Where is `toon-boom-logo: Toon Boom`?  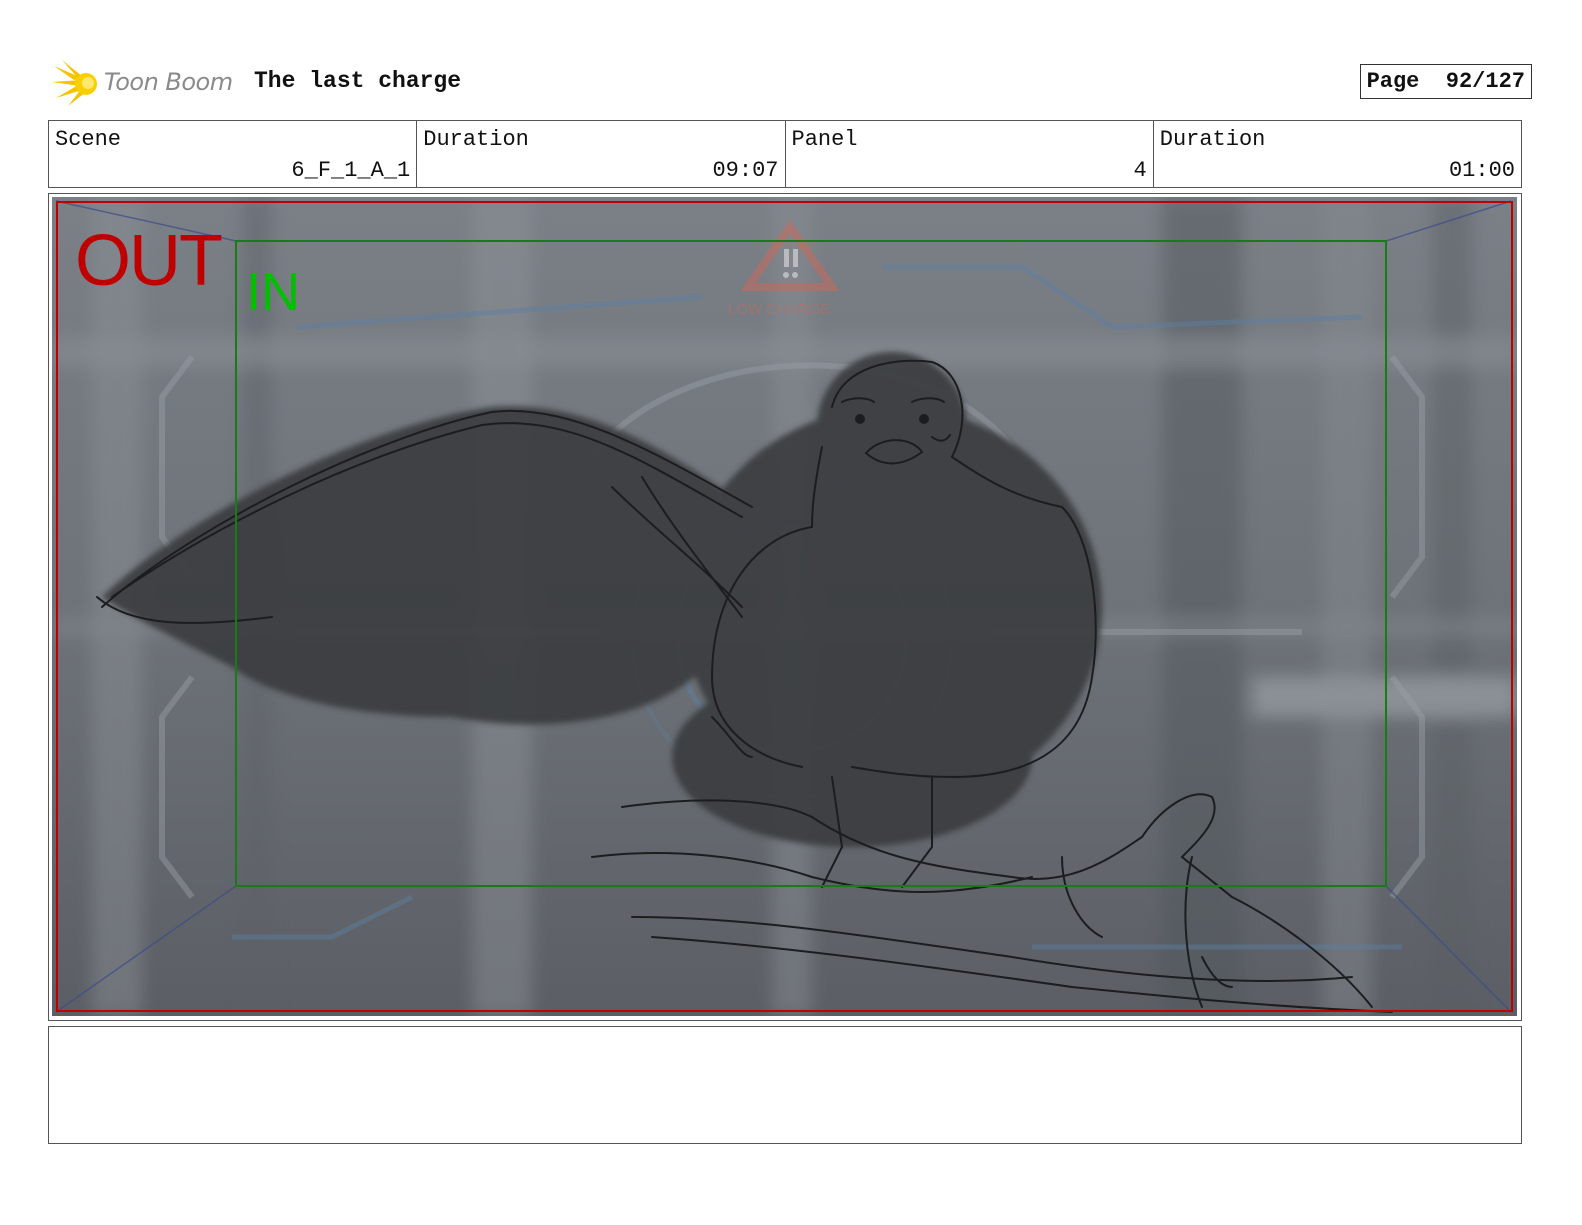 toon-boom-logo: Toon Boom is located at coordinates (147, 83).